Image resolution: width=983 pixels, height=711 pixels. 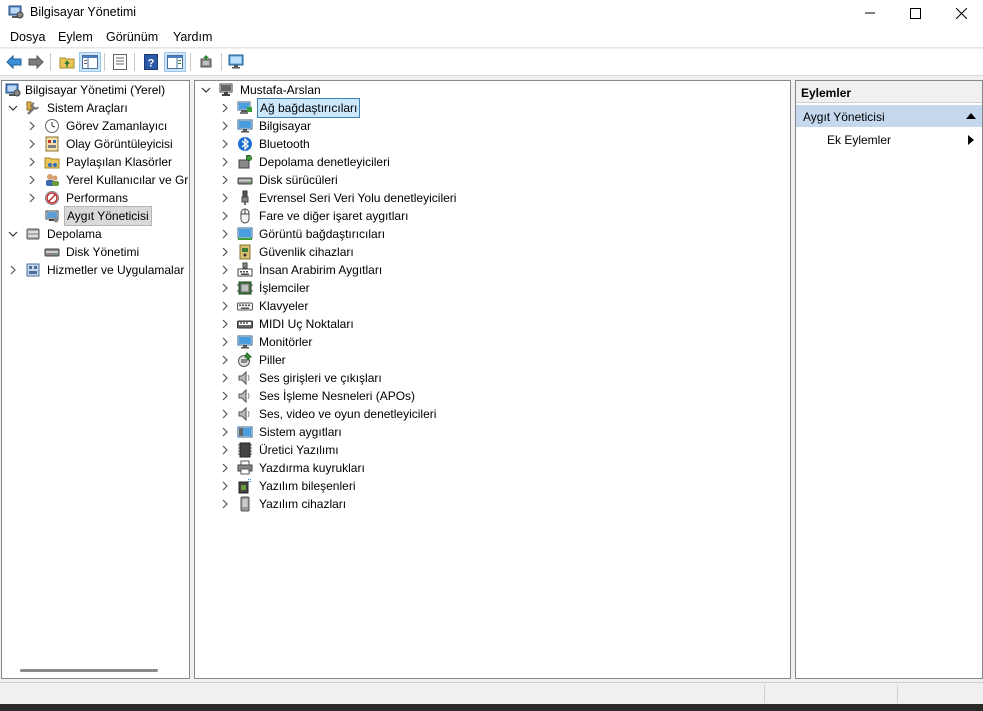 What do you see at coordinates (971, 116) in the screenshot?
I see `collapse-triangle-icon` at bounding box center [971, 116].